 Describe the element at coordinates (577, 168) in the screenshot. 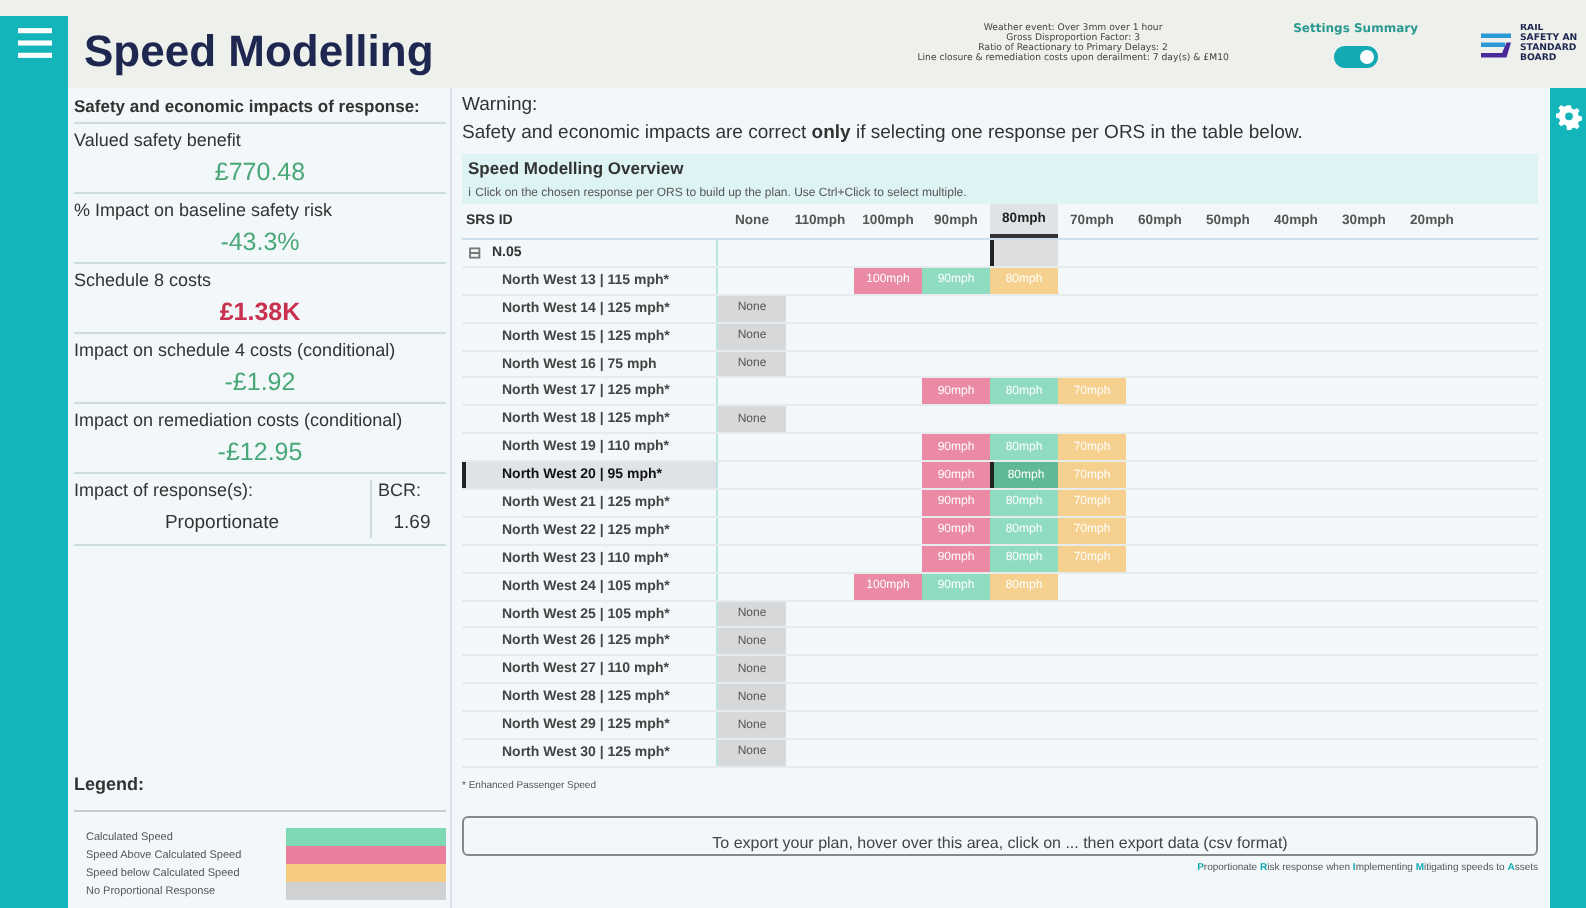

I see `overview-title: Speed Modelling Overview` at that location.